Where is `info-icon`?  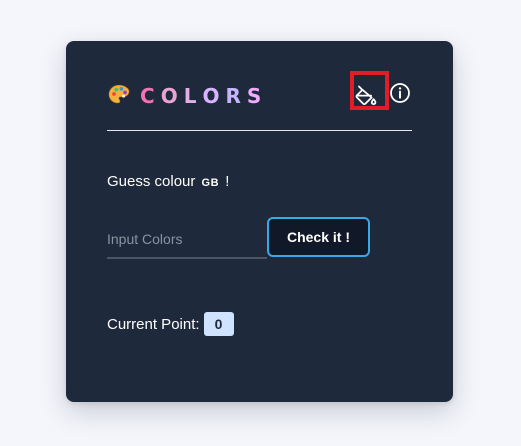 info-icon is located at coordinates (400, 93).